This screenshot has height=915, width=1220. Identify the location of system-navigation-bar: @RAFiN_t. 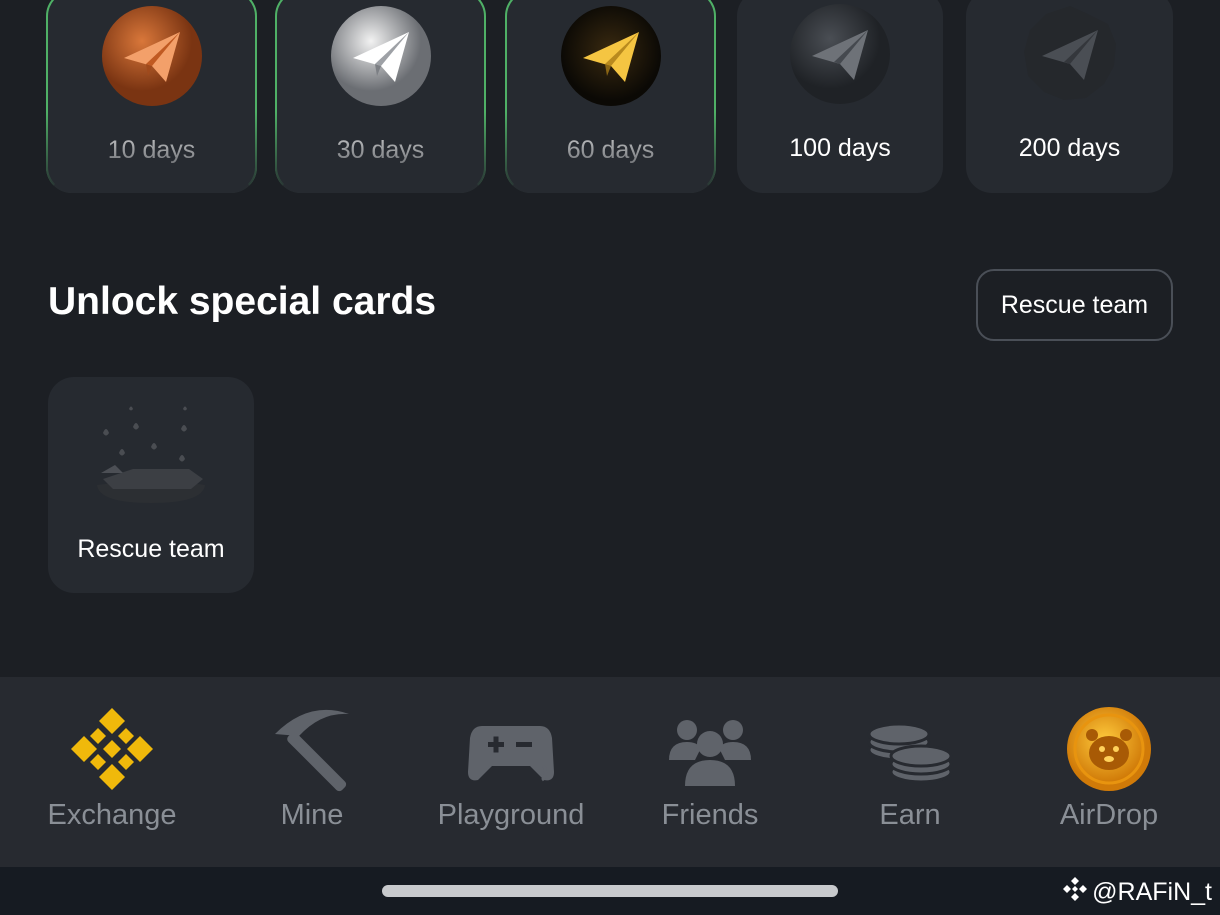
(610, 891).